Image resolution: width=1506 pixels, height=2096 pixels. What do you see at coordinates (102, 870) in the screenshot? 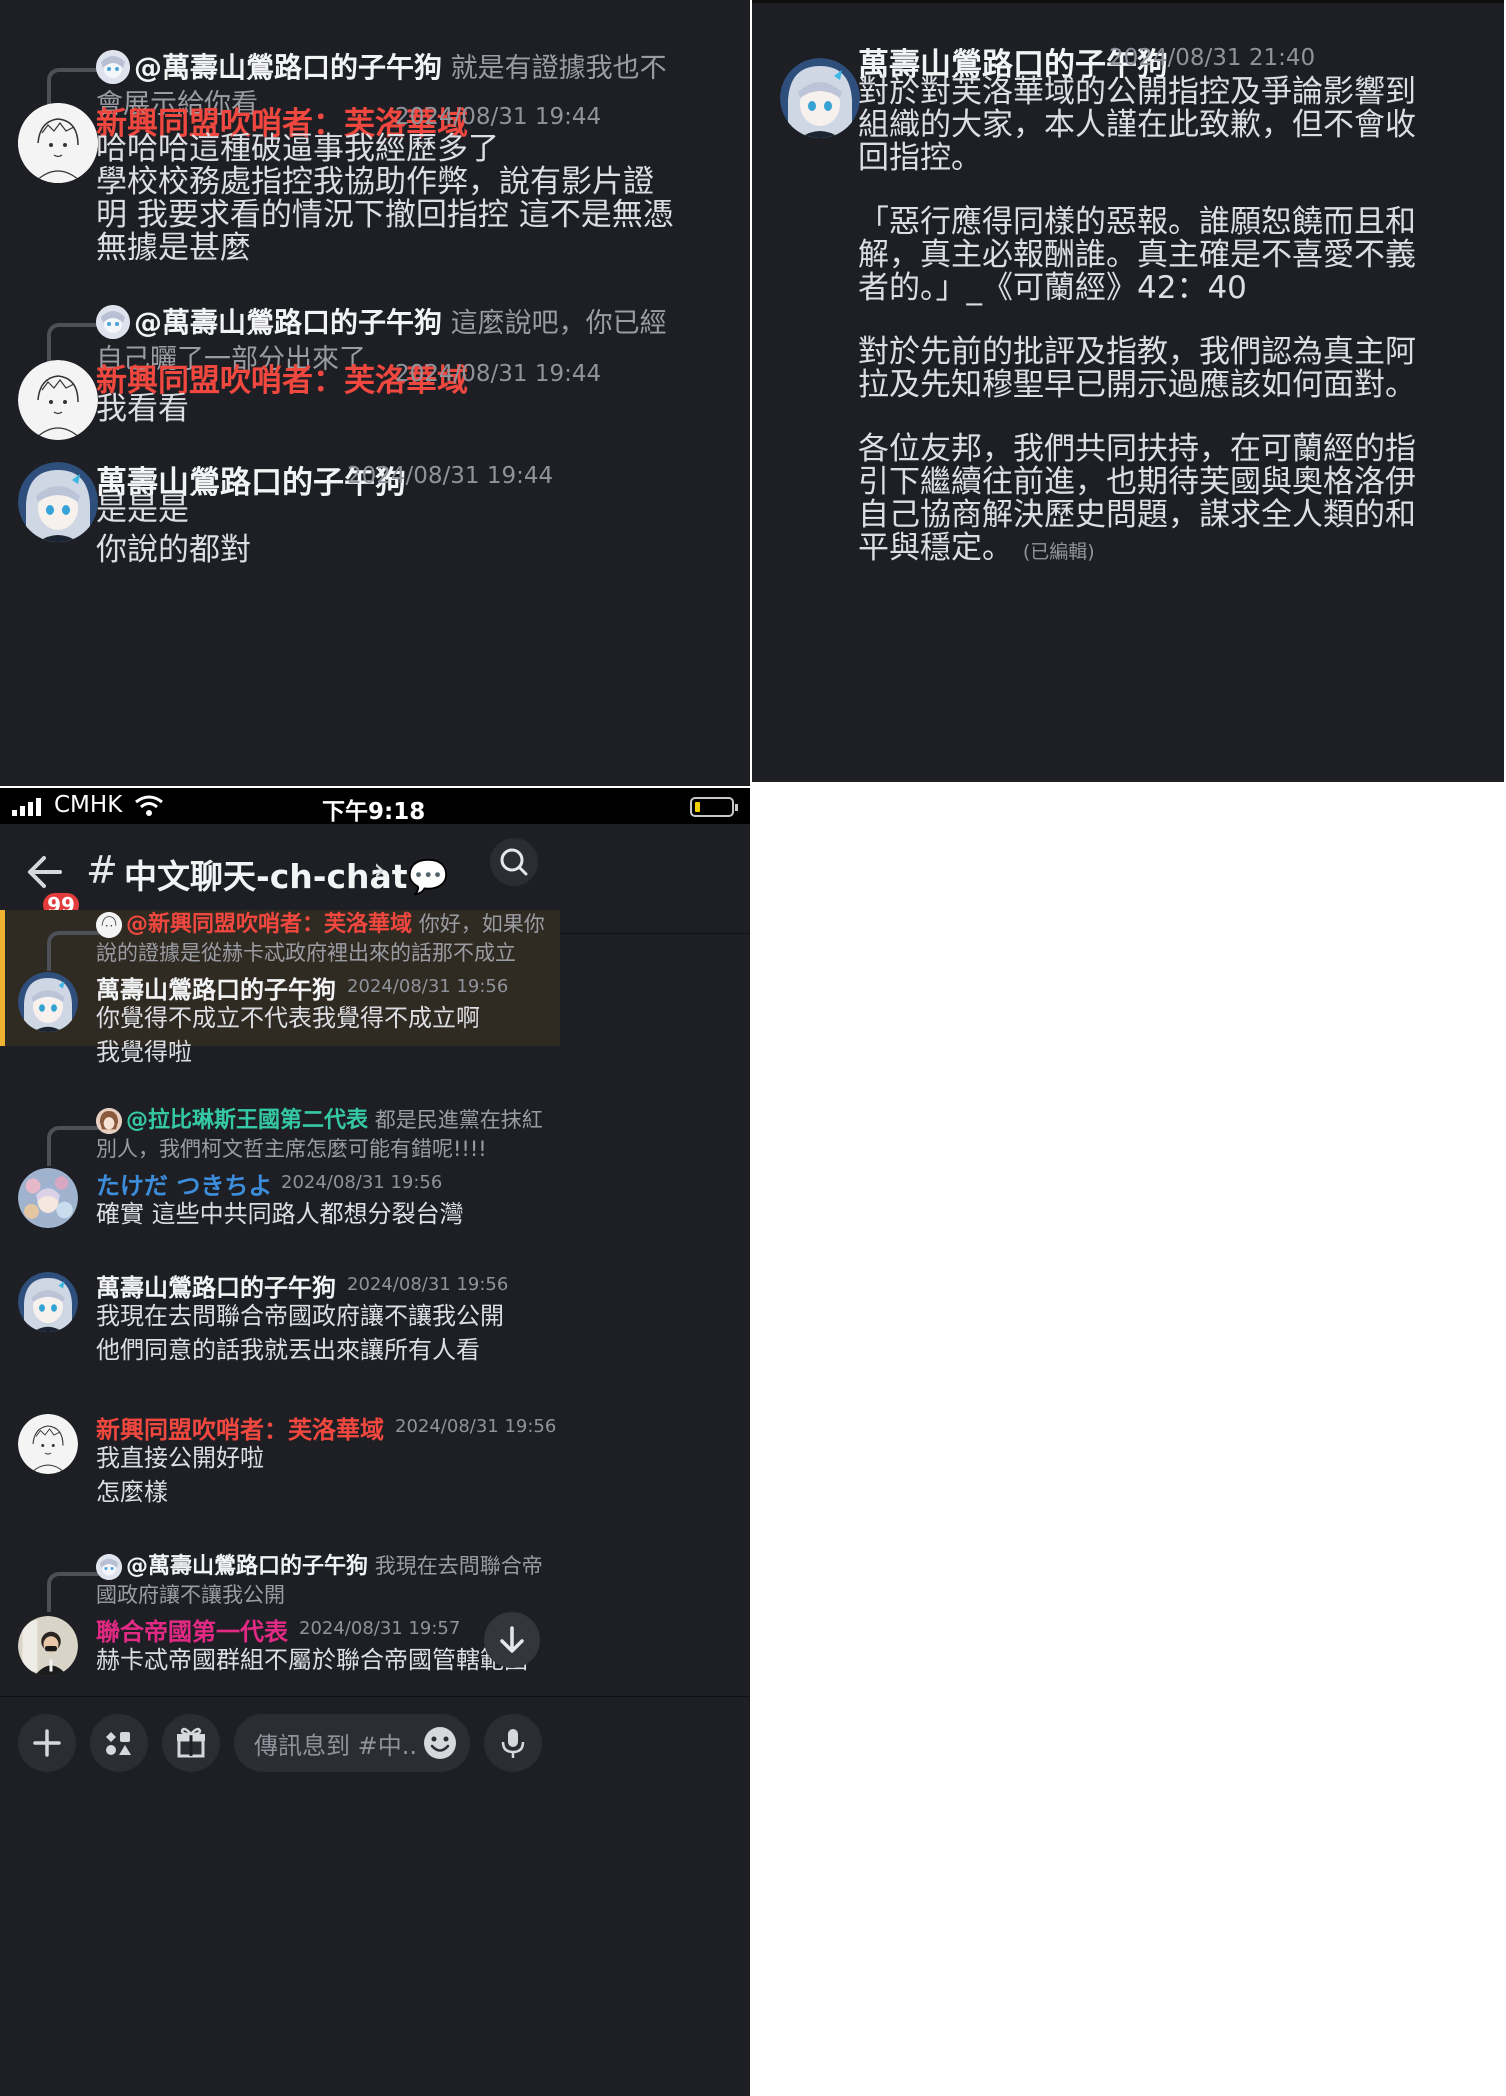
I see `channel-hash-icon: #` at bounding box center [102, 870].